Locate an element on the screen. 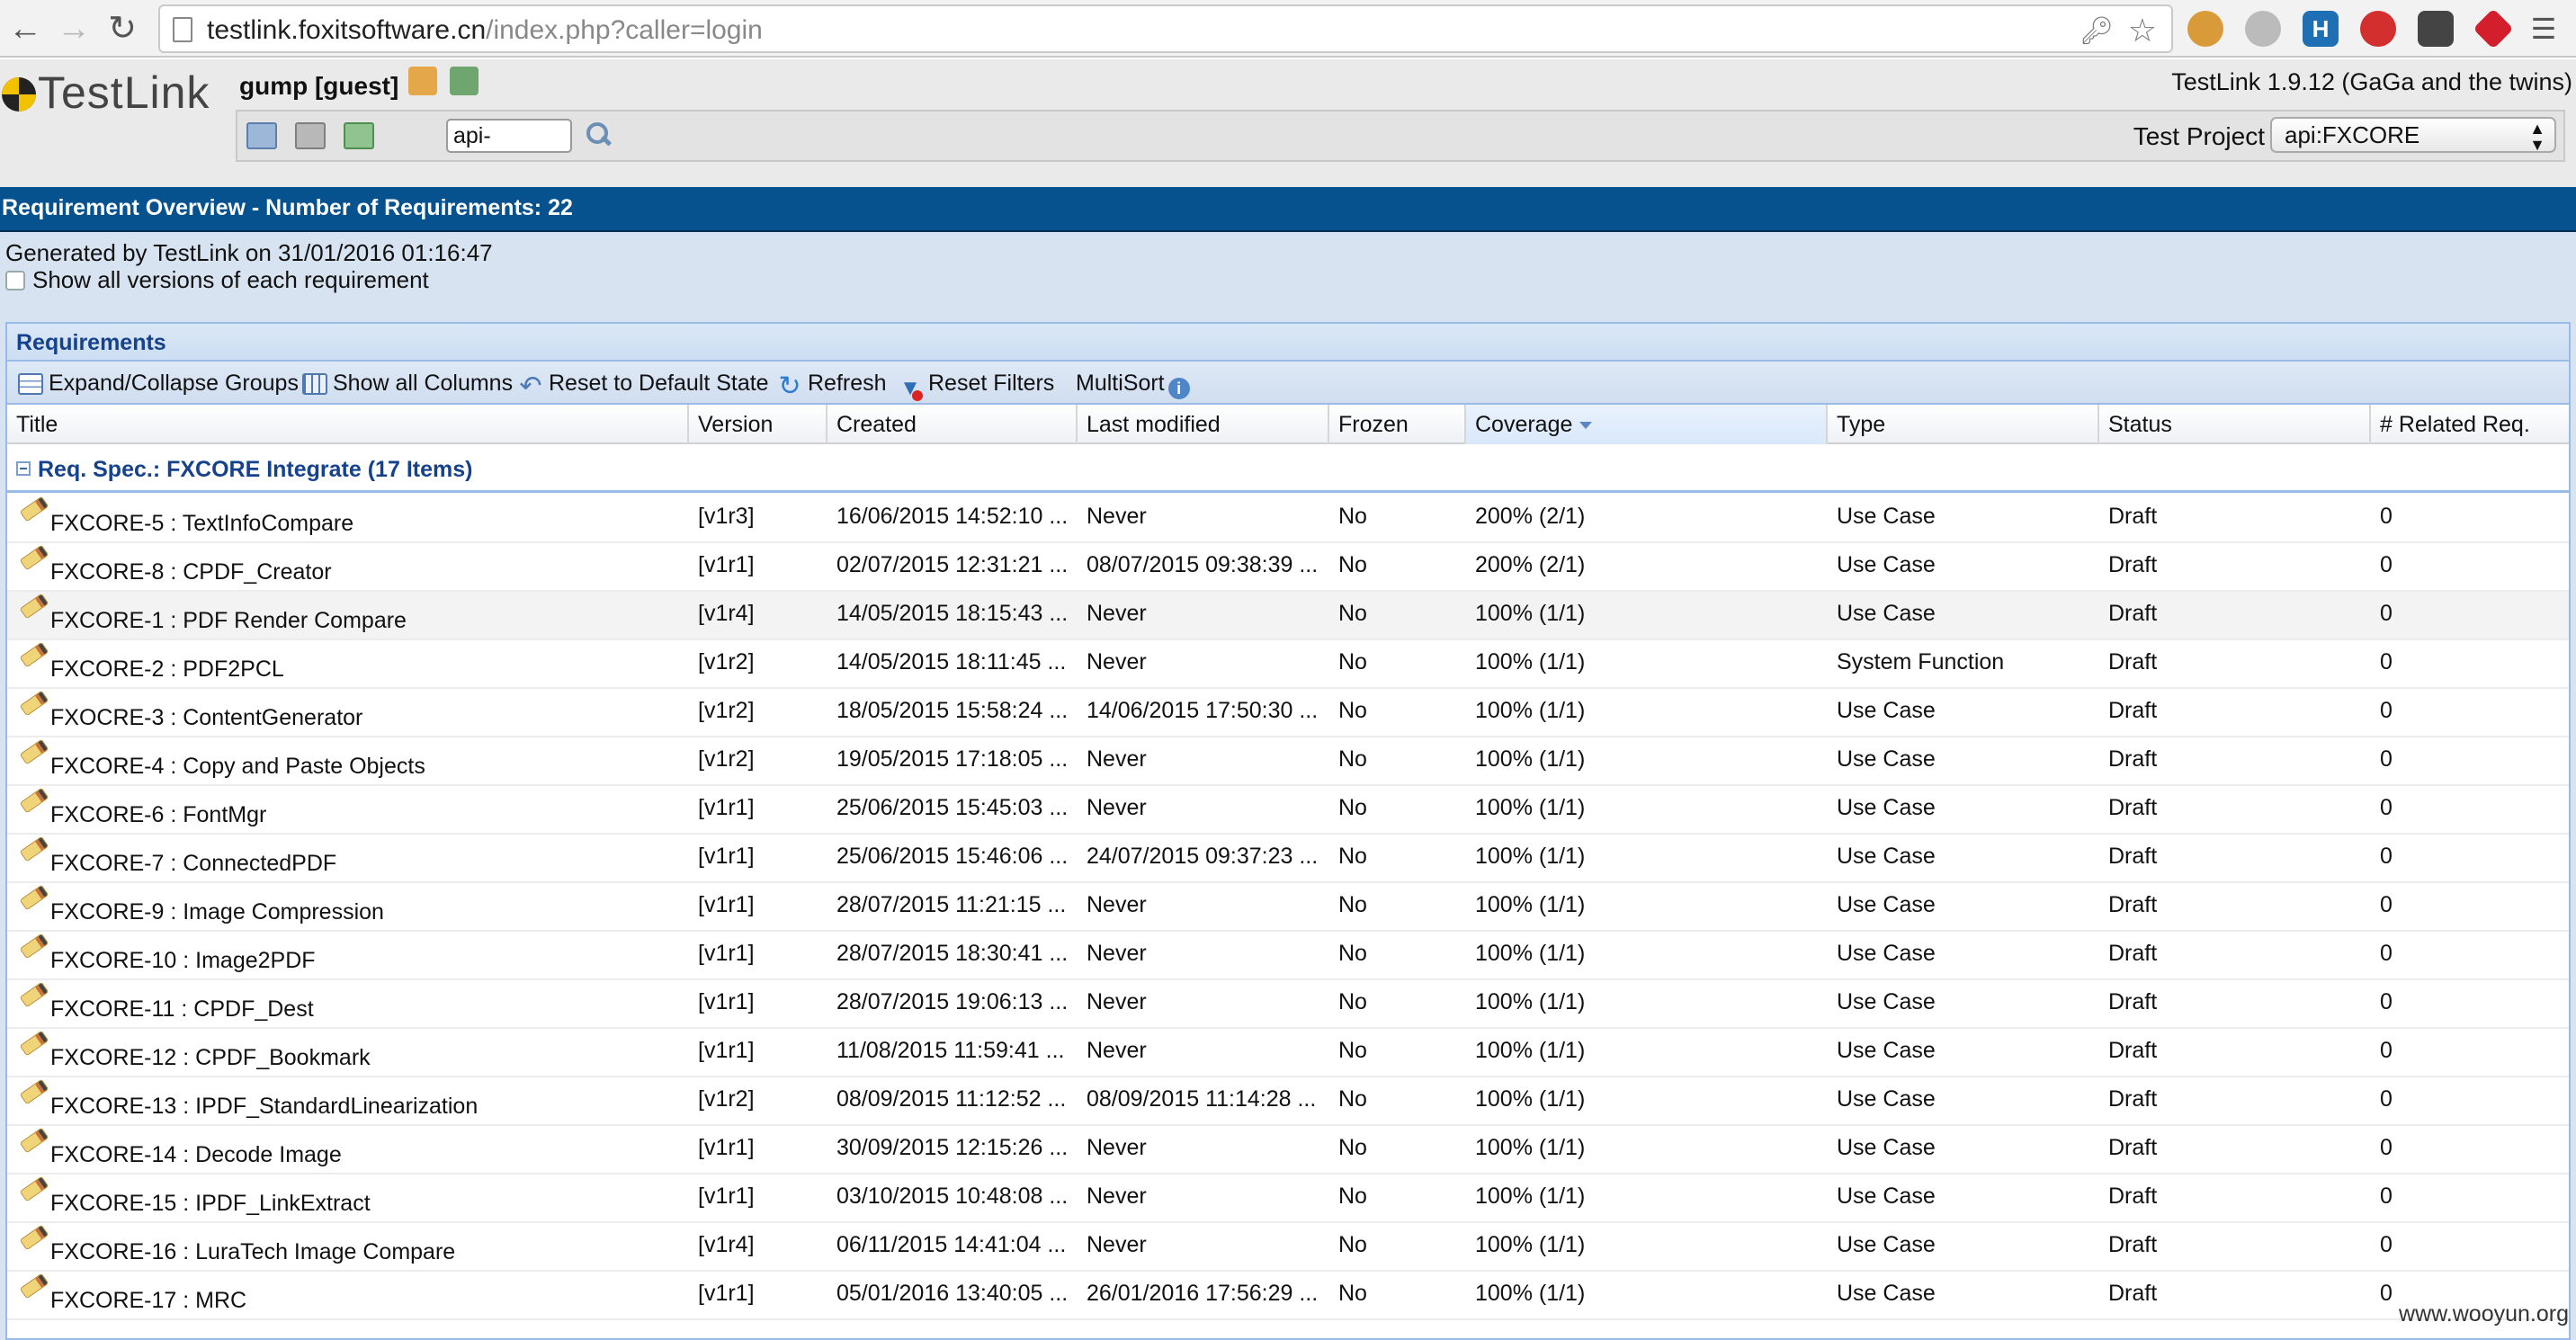  evernote-extension-icon is located at coordinates (2436, 29).